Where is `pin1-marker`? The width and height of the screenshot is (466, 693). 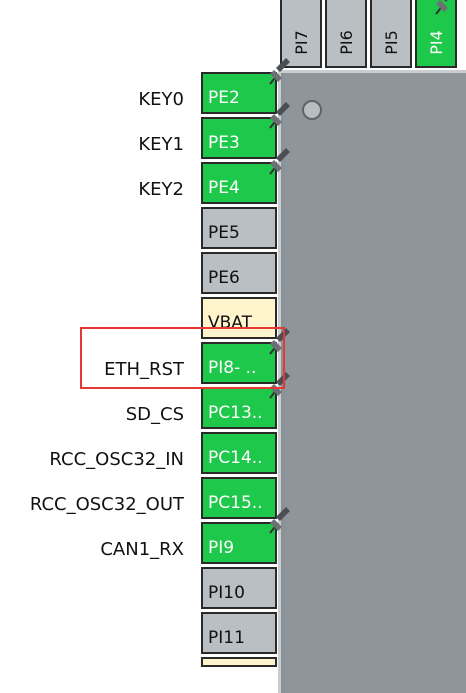 pin1-marker is located at coordinates (312, 110).